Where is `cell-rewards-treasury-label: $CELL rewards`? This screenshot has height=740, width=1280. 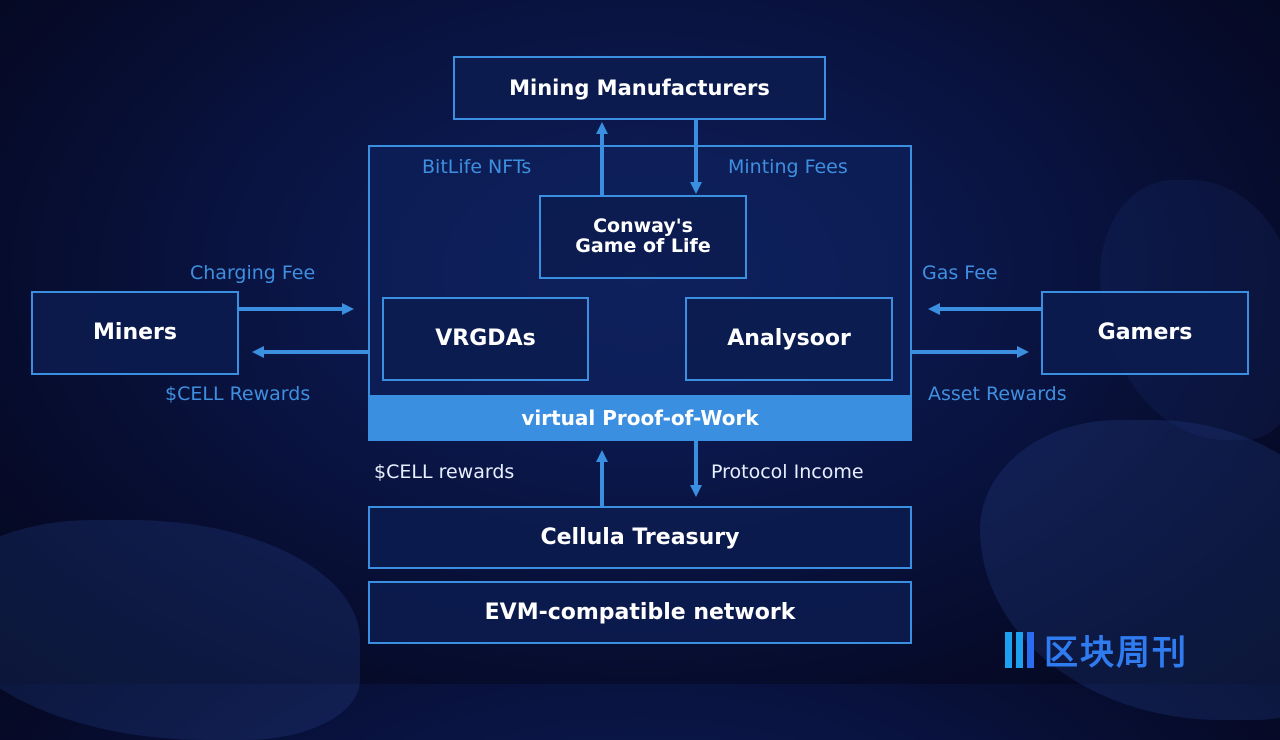
cell-rewards-treasury-label: $CELL rewards is located at coordinates (444, 472).